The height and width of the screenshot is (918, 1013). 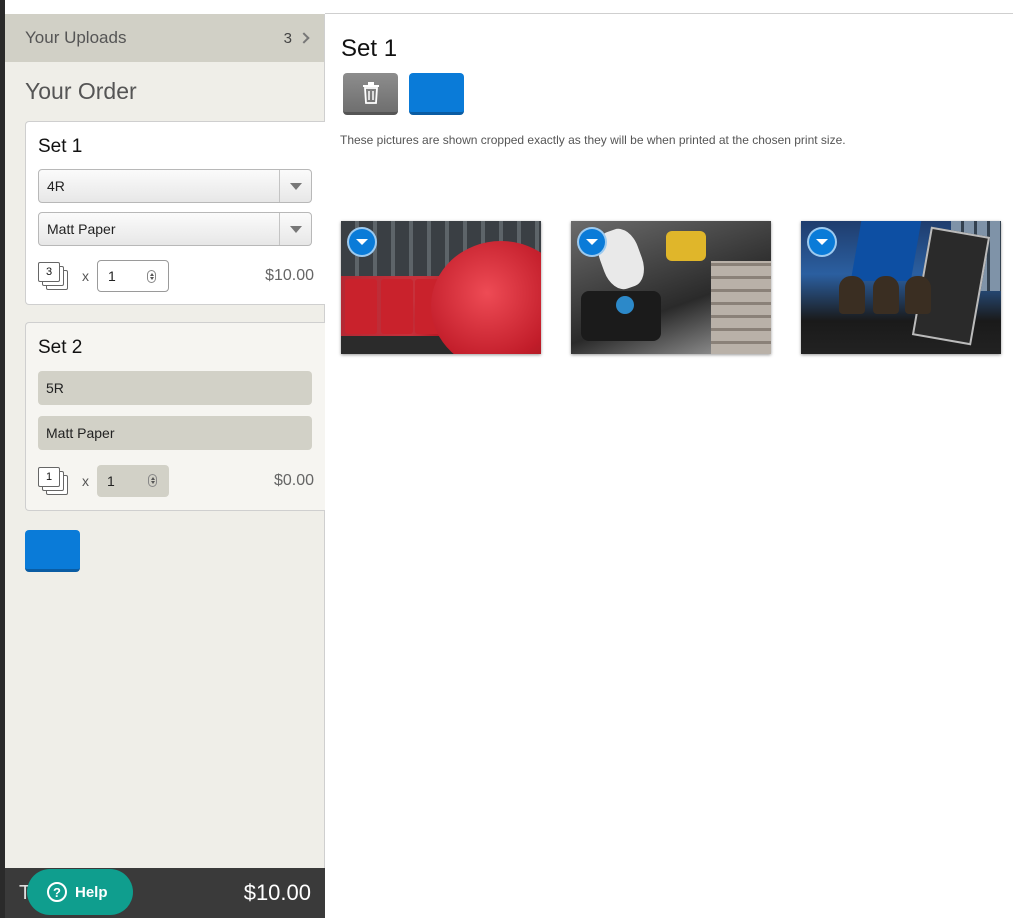 I want to click on your-uploads-bar: Your Uploads 3, so click(x=164, y=38).